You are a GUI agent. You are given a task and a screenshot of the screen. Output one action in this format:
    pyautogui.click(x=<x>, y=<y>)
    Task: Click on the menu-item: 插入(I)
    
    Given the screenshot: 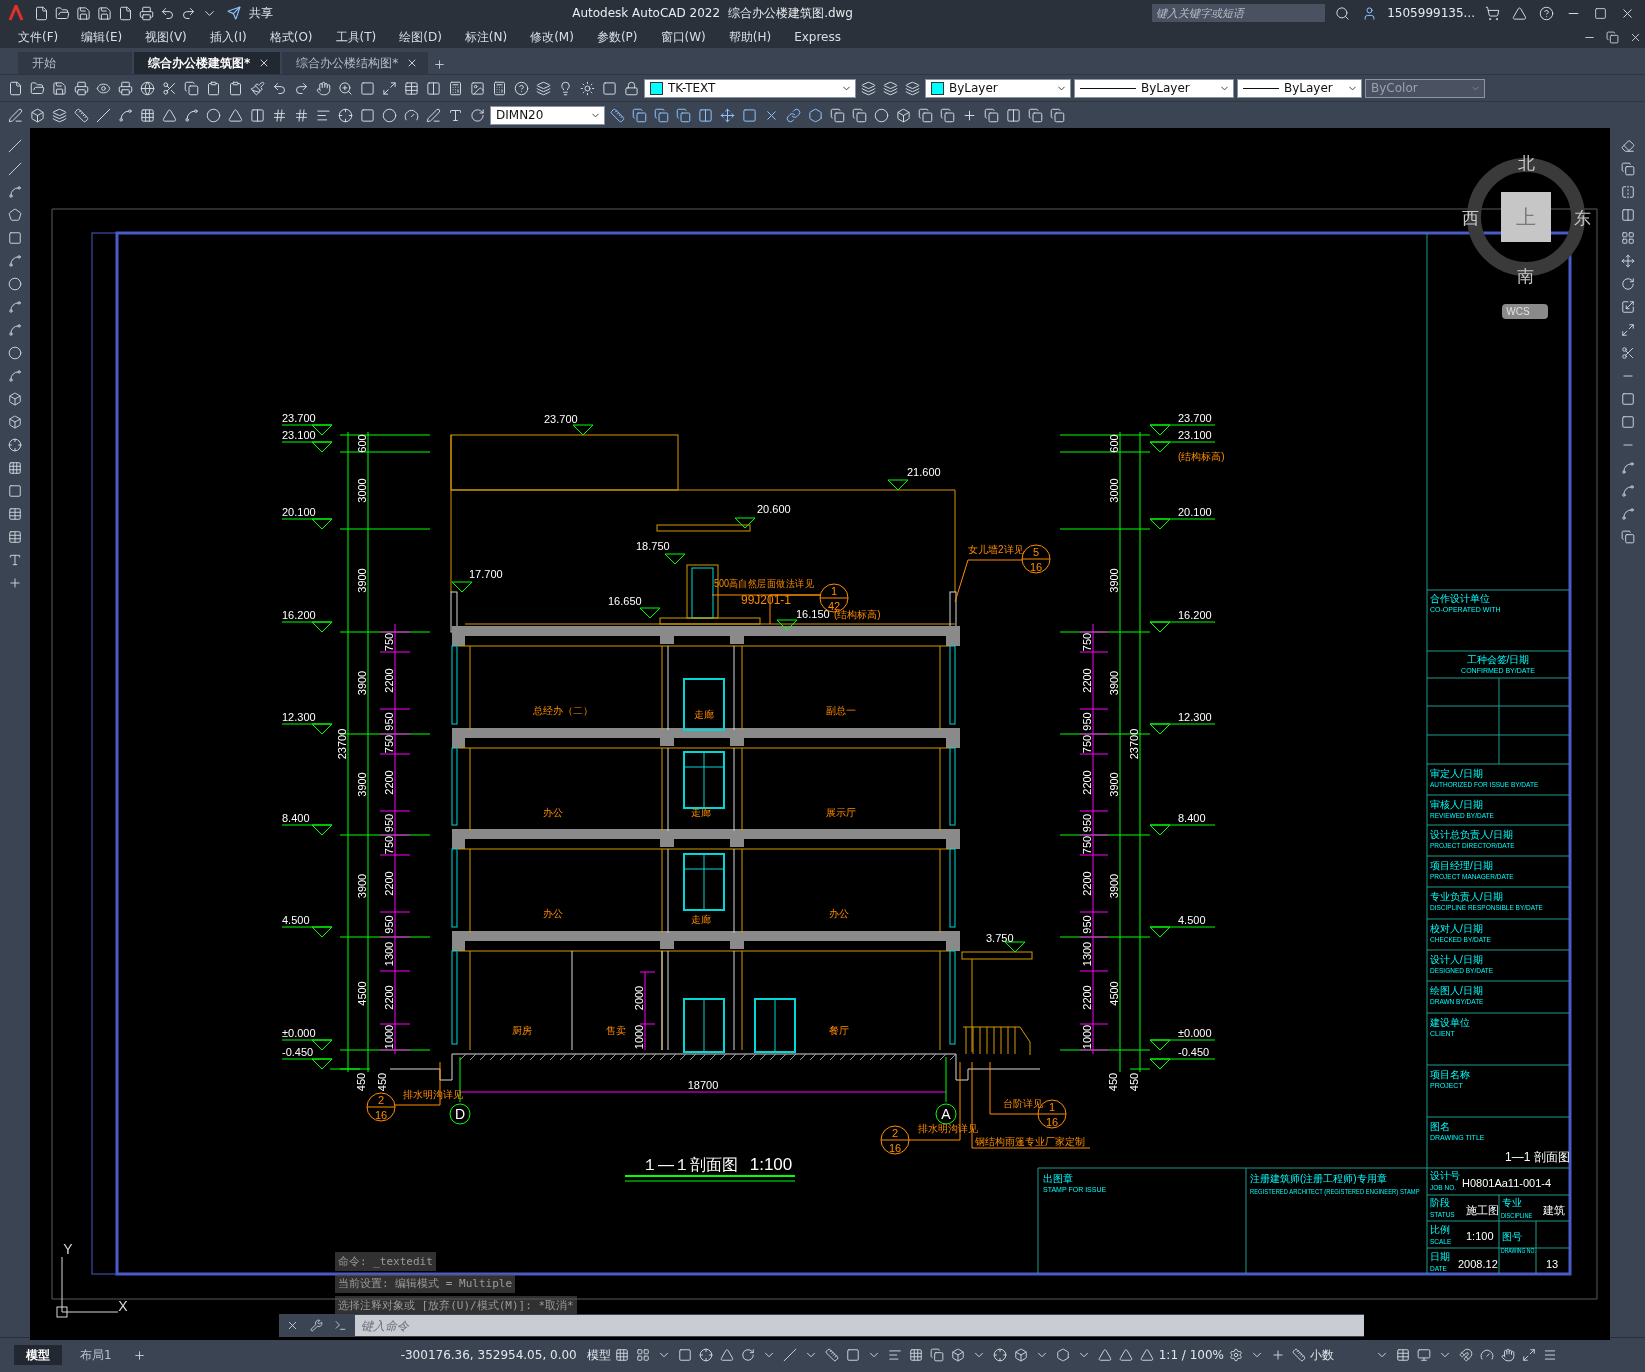 What is the action you would take?
    pyautogui.click(x=233, y=37)
    